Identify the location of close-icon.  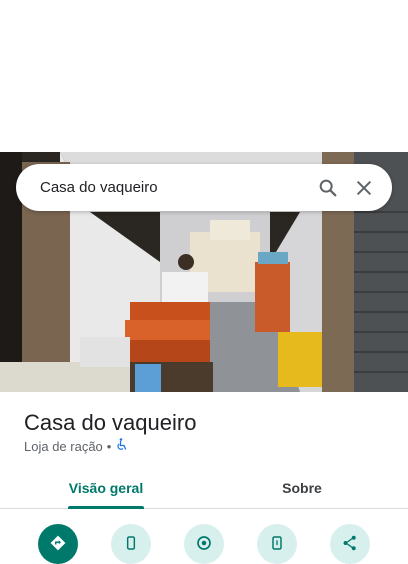
(364, 188).